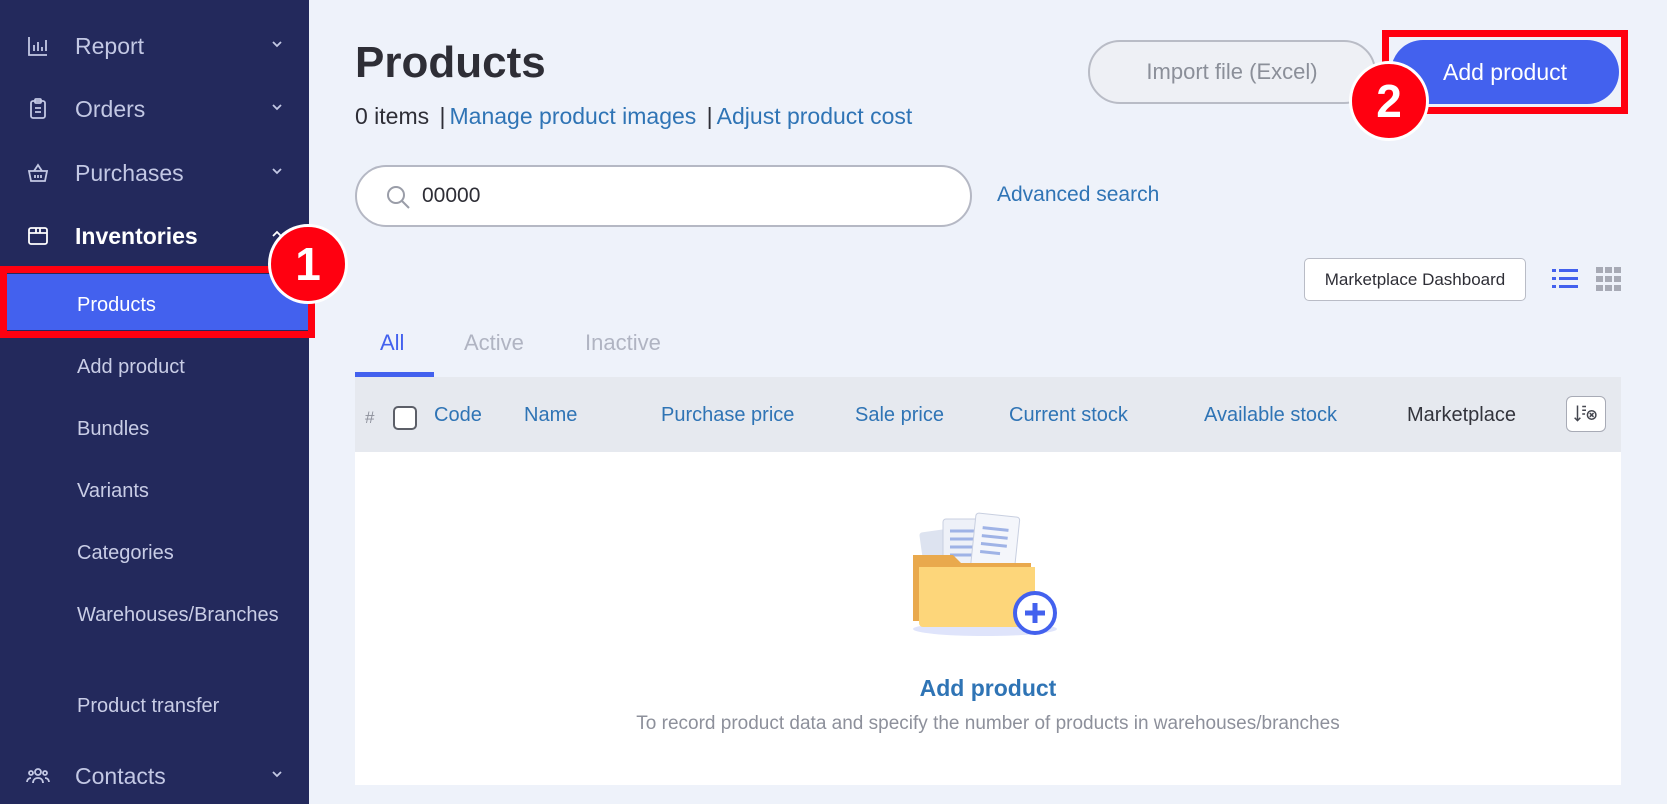 The width and height of the screenshot is (1667, 804). I want to click on column-code: Code, so click(458, 415).